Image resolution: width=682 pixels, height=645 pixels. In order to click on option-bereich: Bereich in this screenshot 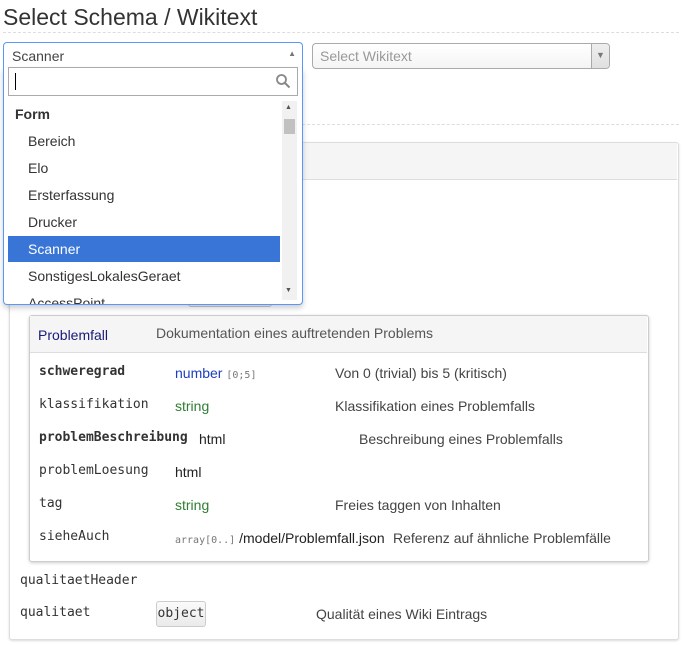, I will do `click(144, 141)`.